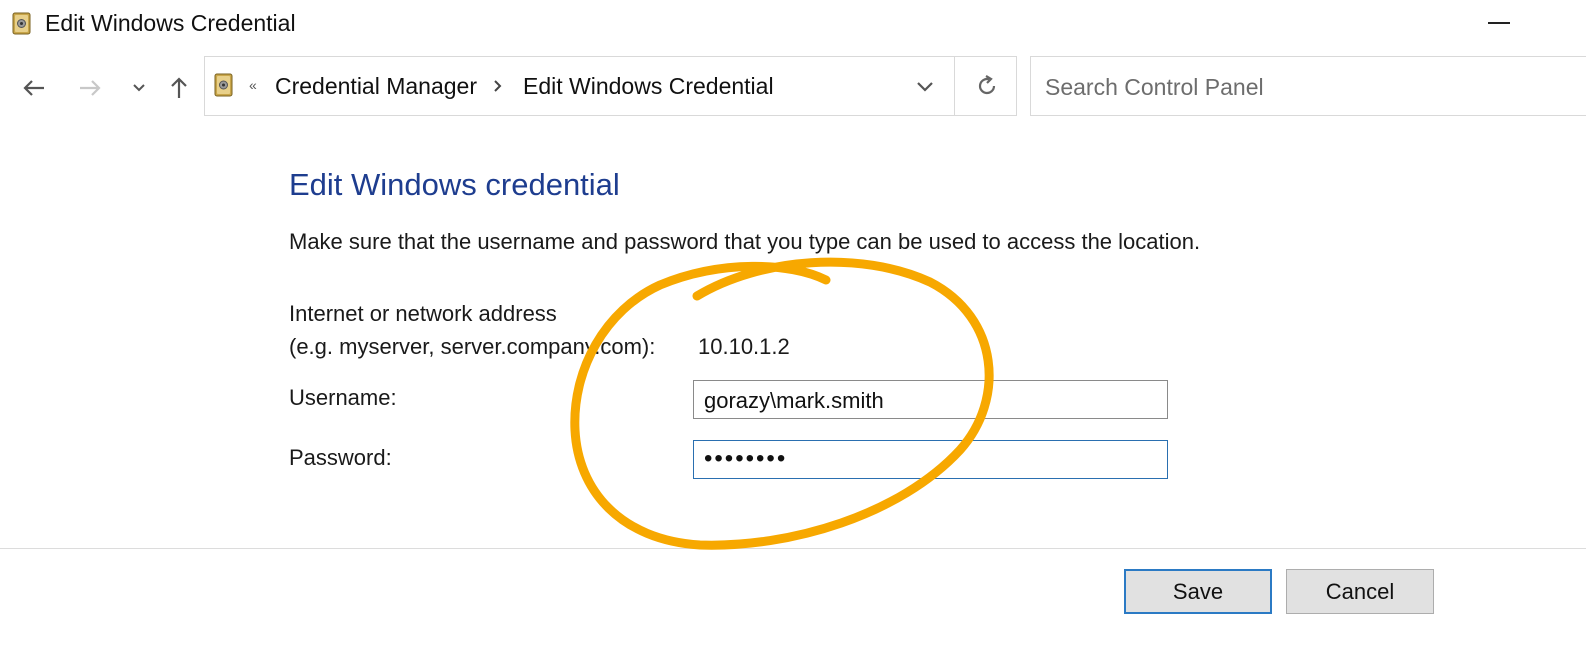  I want to click on breadcrumb-credential-manager: Credential Manager, so click(376, 86).